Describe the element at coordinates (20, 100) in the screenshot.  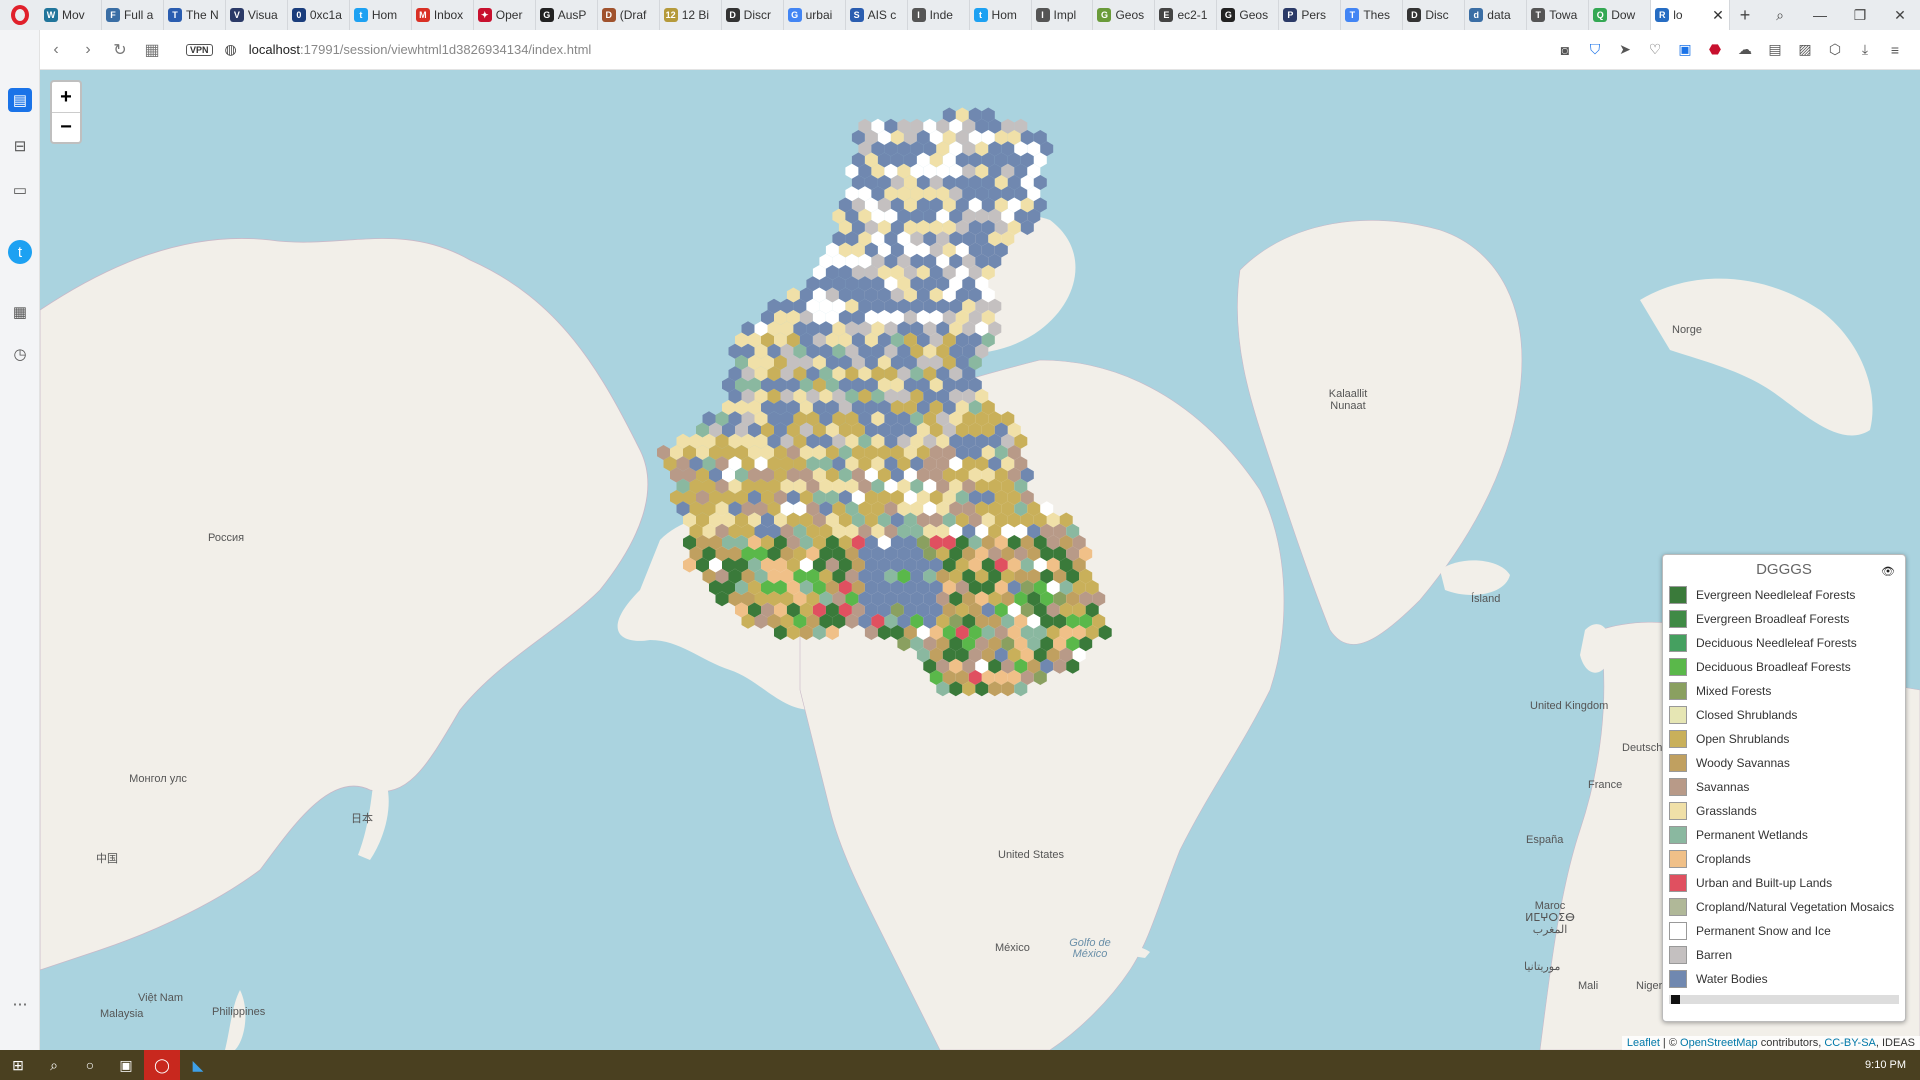
I see `speed-dial-sidebar-icon: ▤` at that location.